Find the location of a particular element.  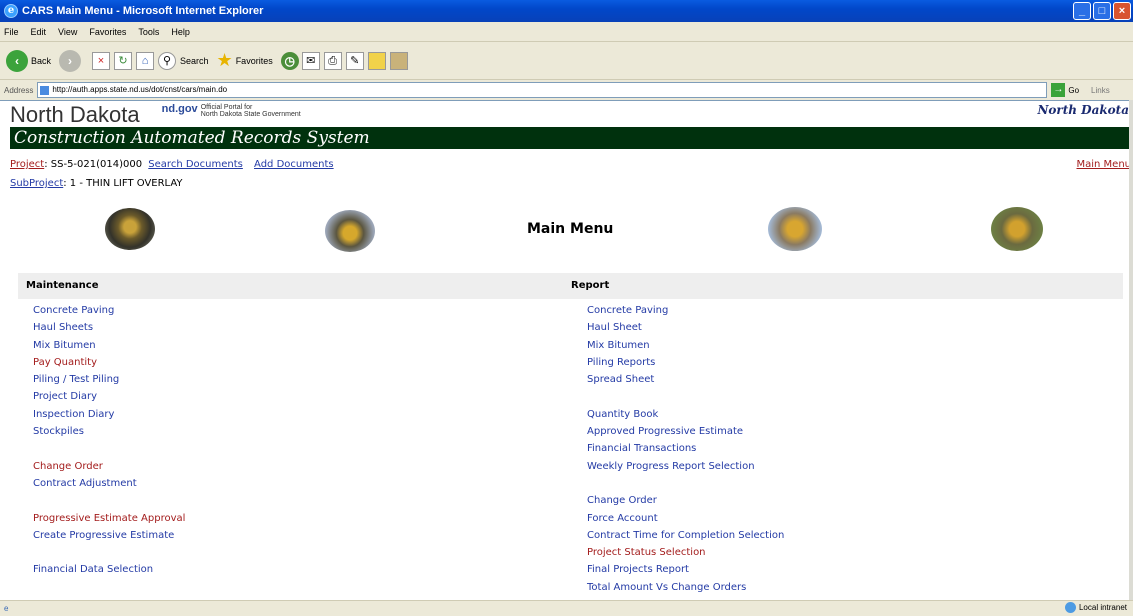

star-icon: ★ is located at coordinates (224, 60).